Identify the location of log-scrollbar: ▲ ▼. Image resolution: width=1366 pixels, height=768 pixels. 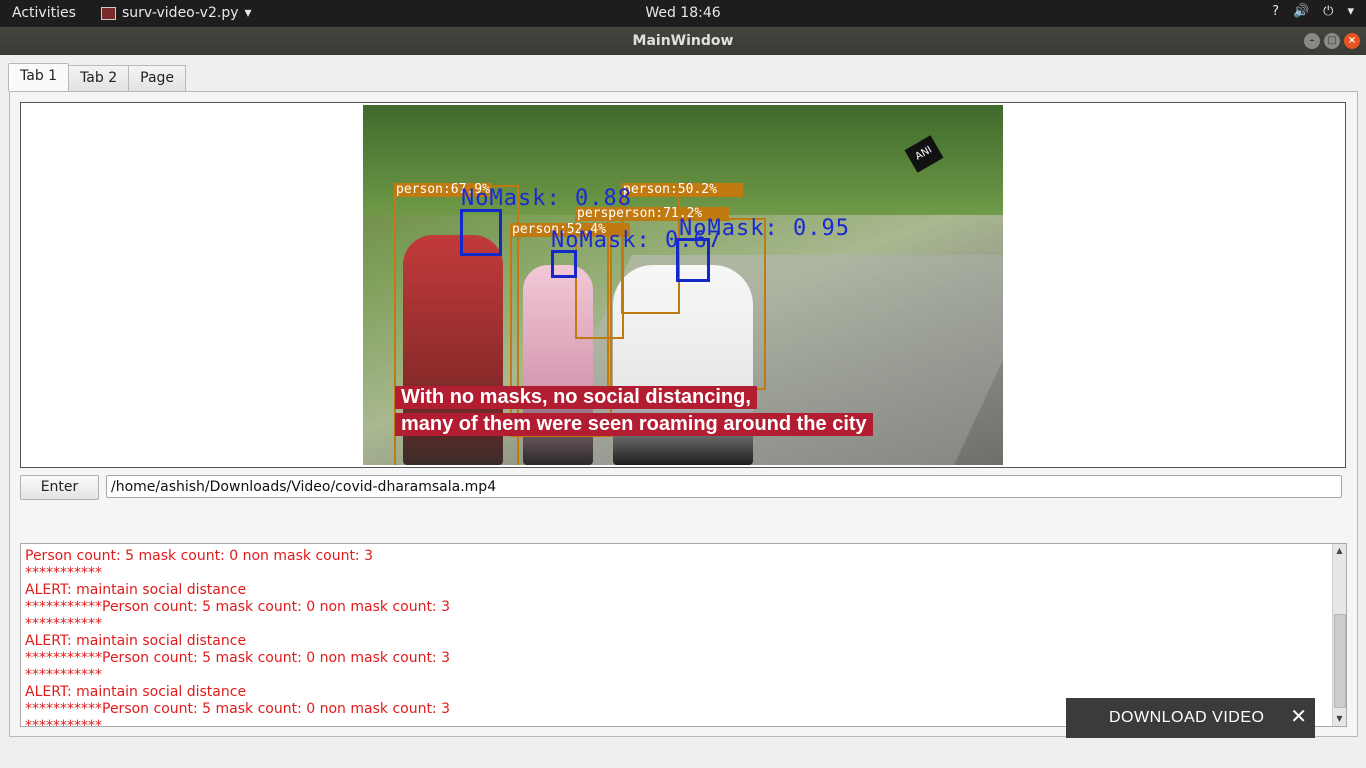
(1339, 635).